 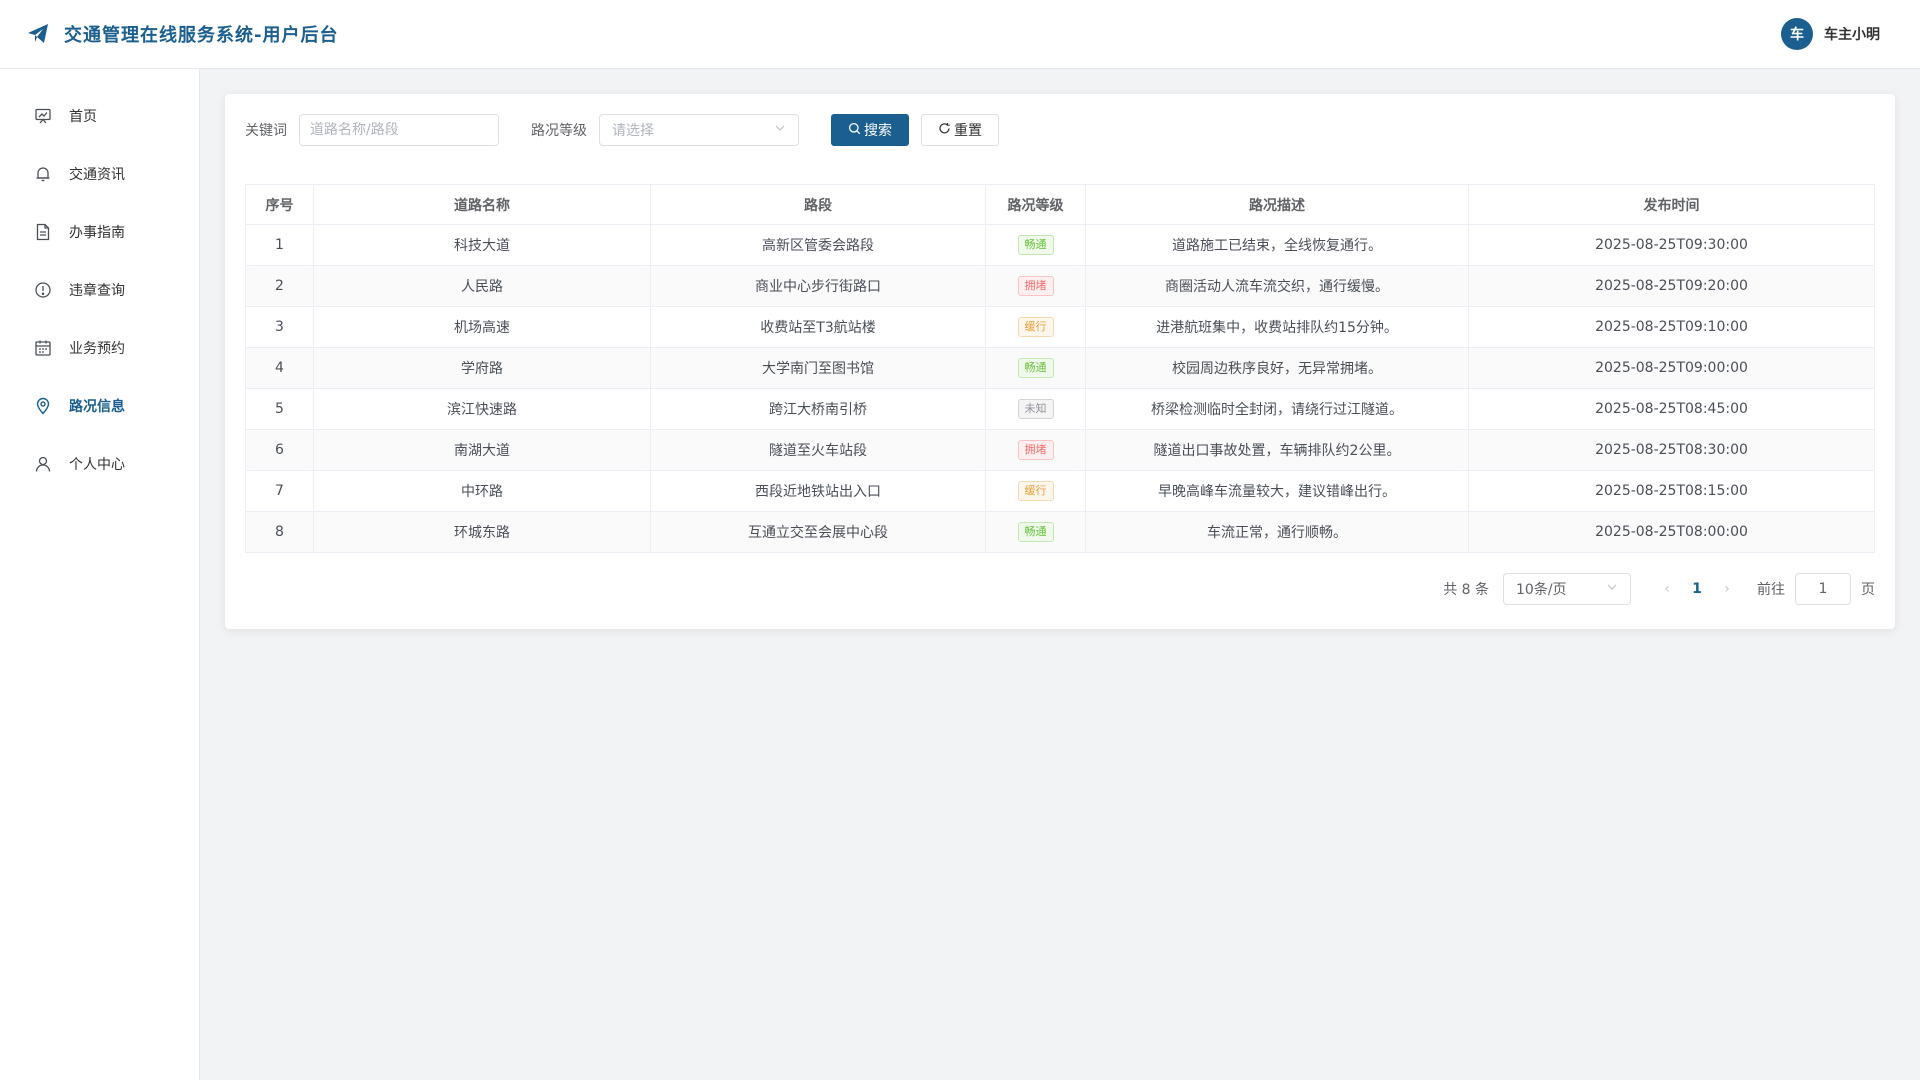 I want to click on sidebar-item-road-info: 路况信息, so click(x=99, y=406).